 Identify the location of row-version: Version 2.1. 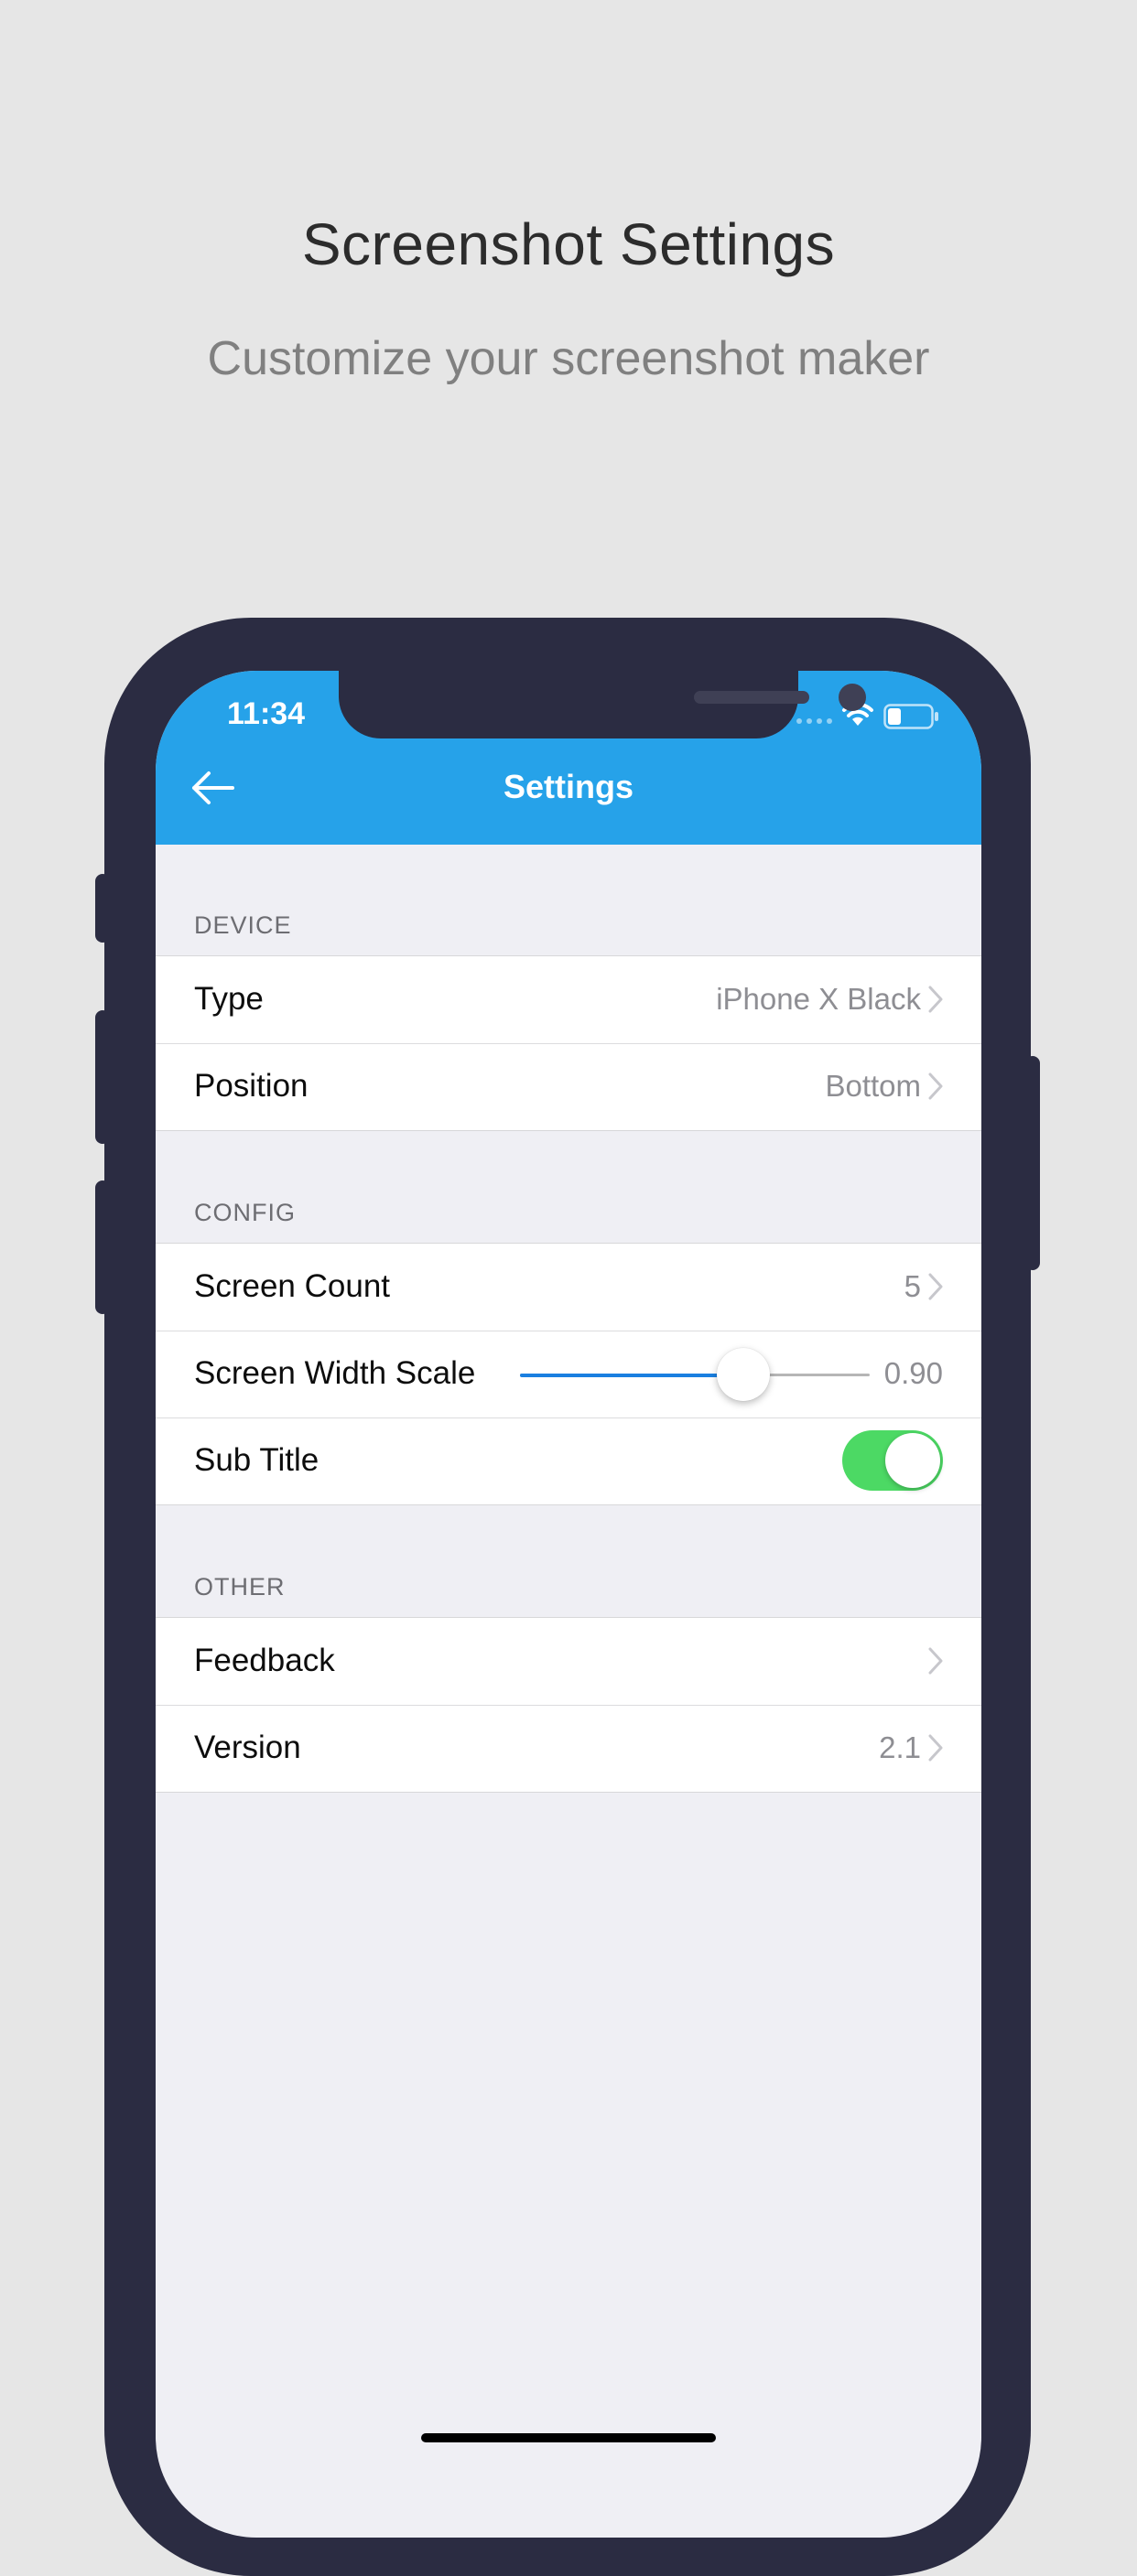
(568, 1748).